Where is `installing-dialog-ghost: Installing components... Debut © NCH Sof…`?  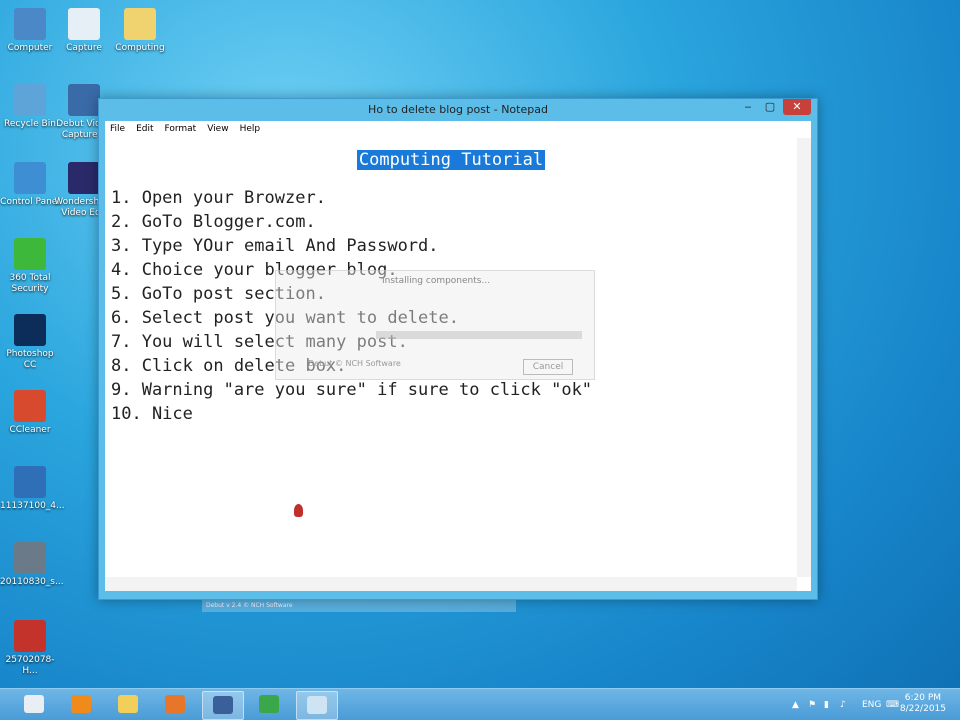
installing-dialog-ghost: Installing components... Debut © NCH Sof… is located at coordinates (435, 325).